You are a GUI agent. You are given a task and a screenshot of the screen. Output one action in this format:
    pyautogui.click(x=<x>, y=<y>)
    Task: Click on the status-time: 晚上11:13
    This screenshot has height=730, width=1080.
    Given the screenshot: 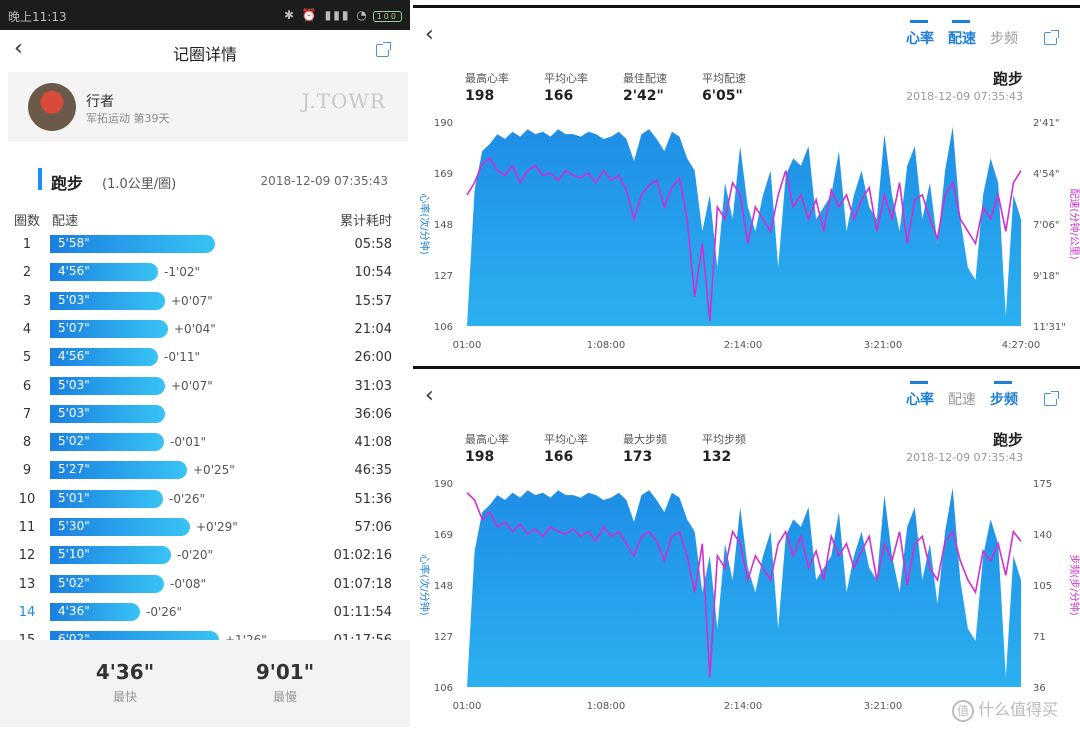 What is the action you would take?
    pyautogui.click(x=37, y=17)
    